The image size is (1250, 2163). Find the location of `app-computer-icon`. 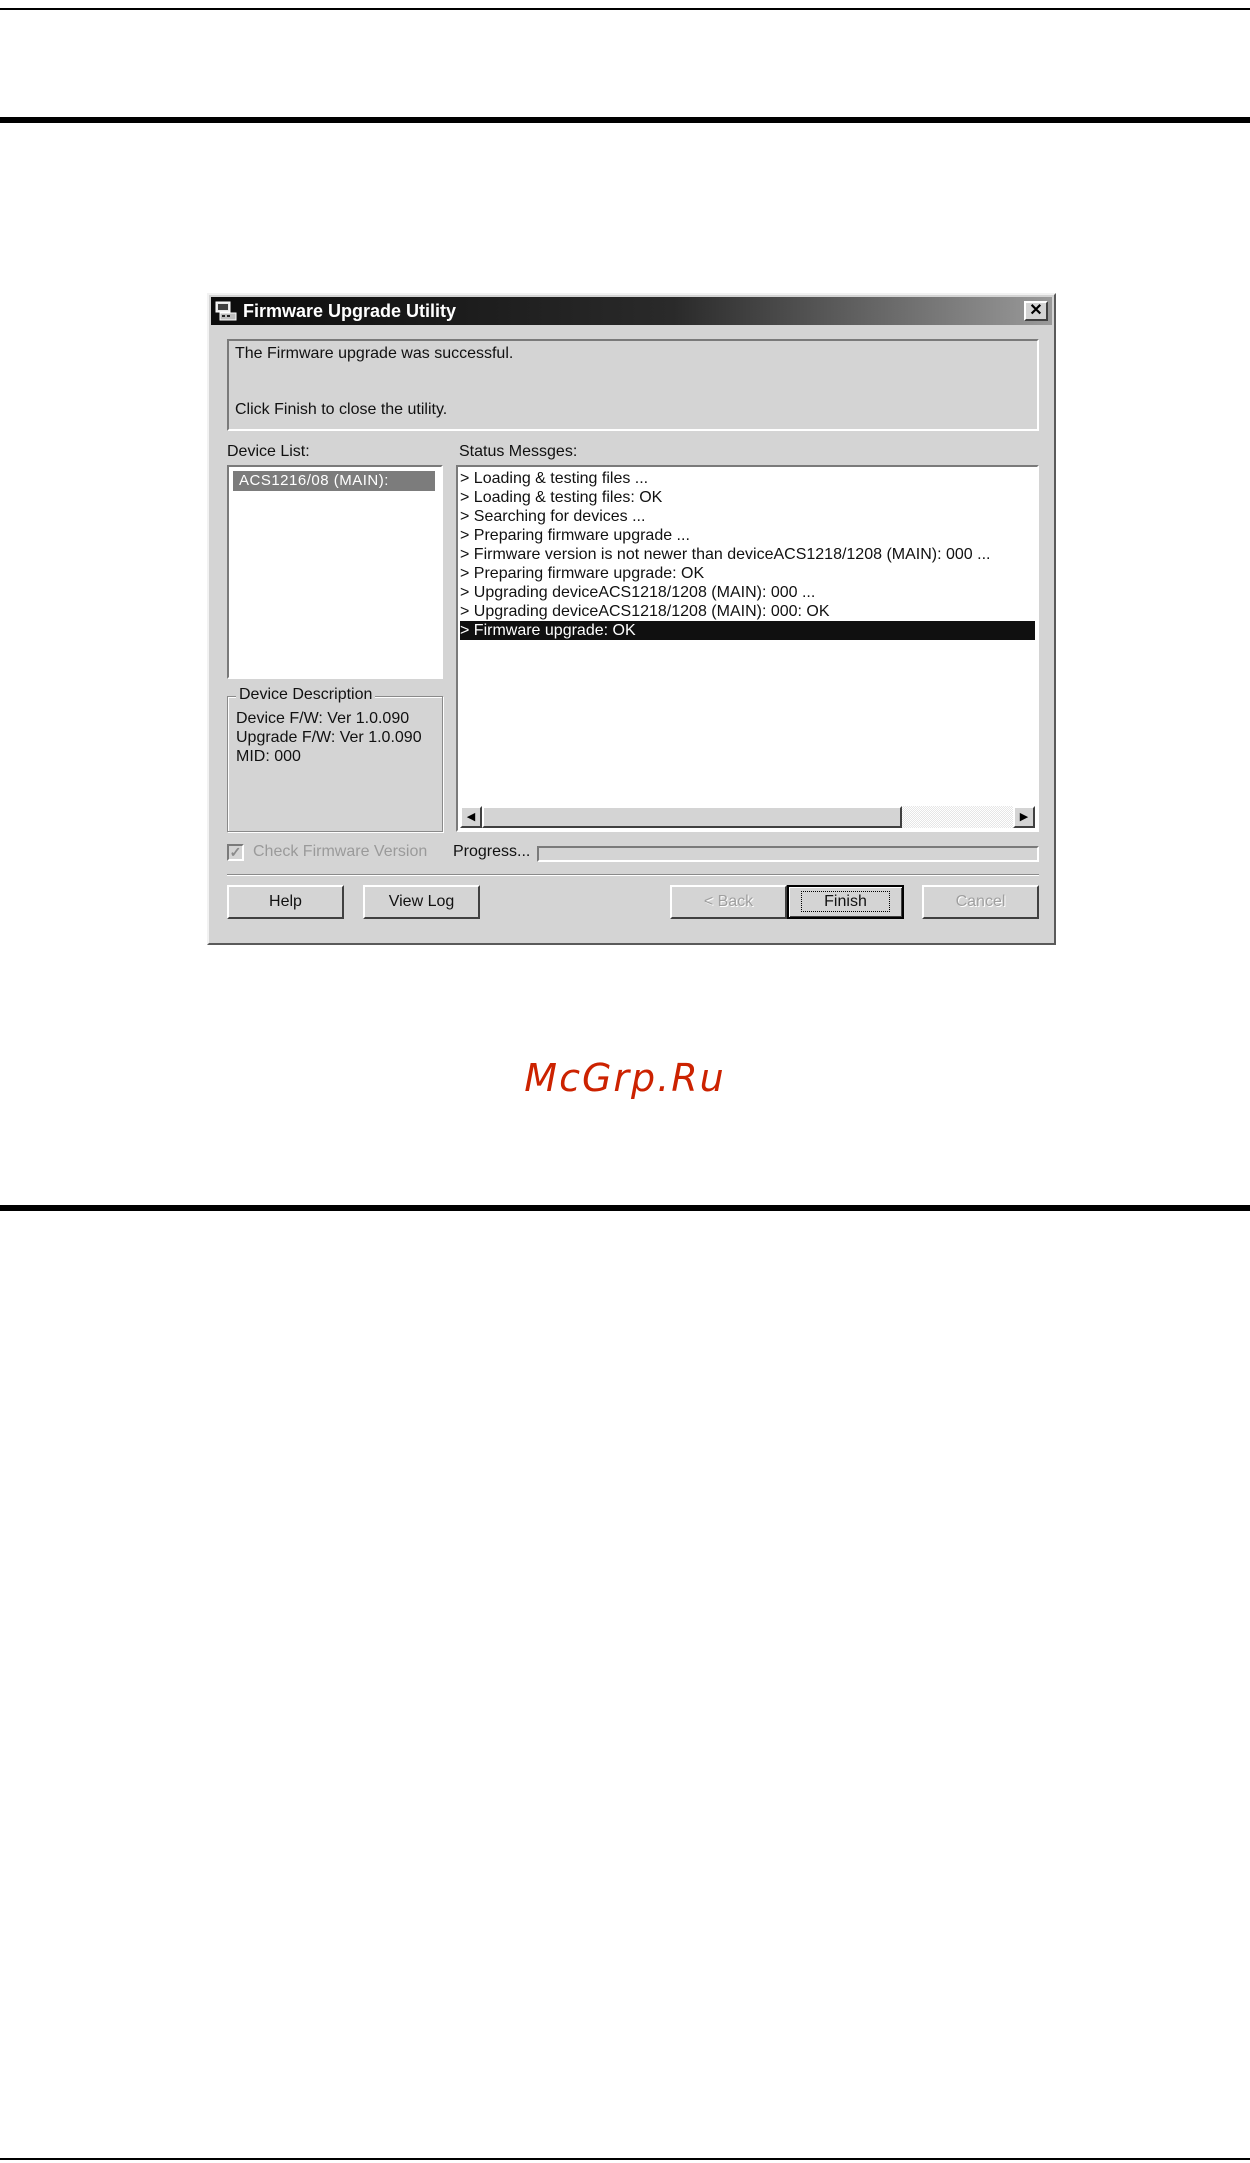

app-computer-icon is located at coordinates (226, 311).